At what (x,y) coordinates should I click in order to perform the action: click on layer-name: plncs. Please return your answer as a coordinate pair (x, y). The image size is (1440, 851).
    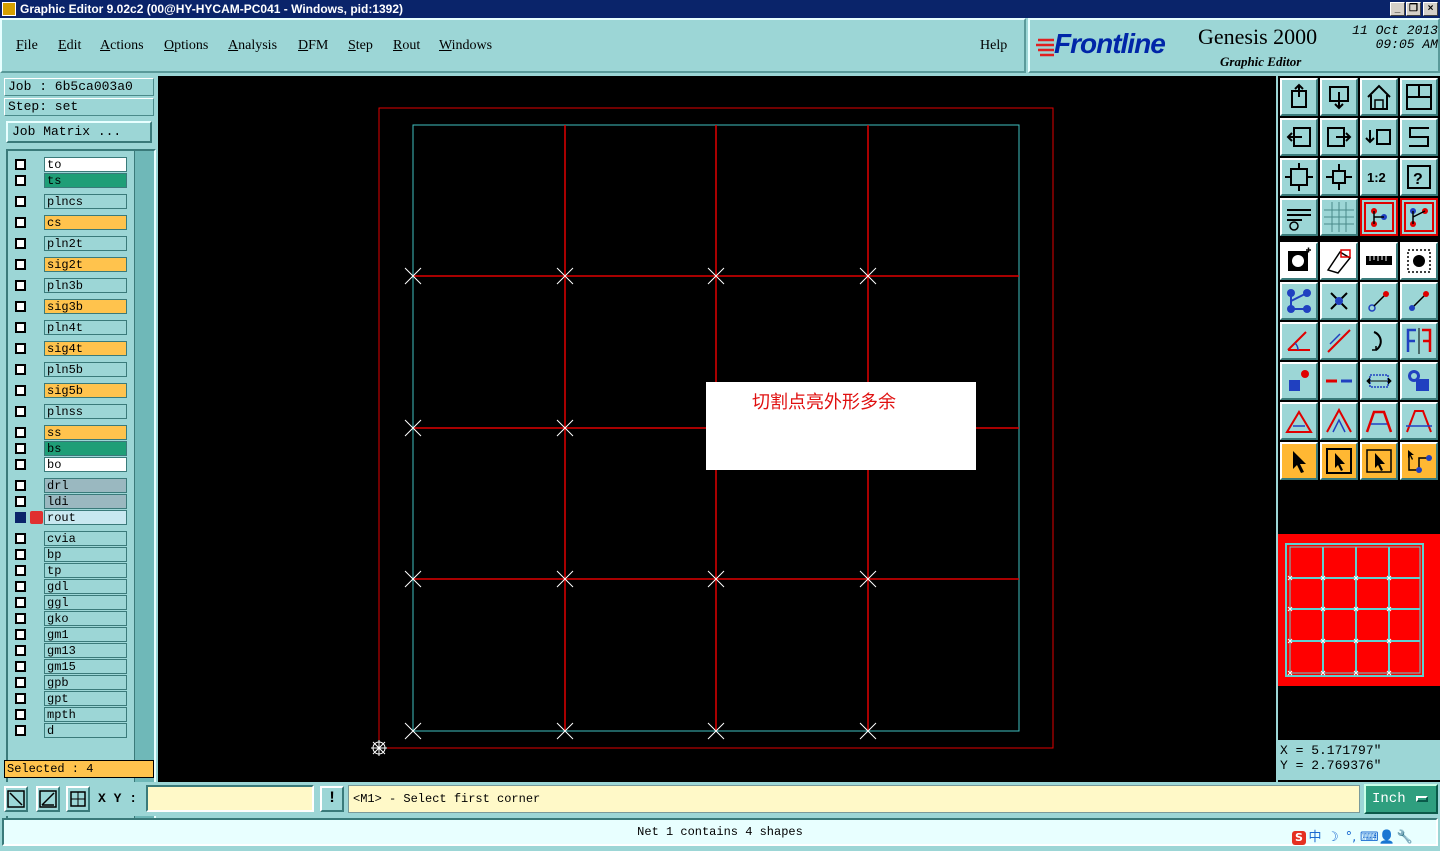
    Looking at the image, I should click on (85, 201).